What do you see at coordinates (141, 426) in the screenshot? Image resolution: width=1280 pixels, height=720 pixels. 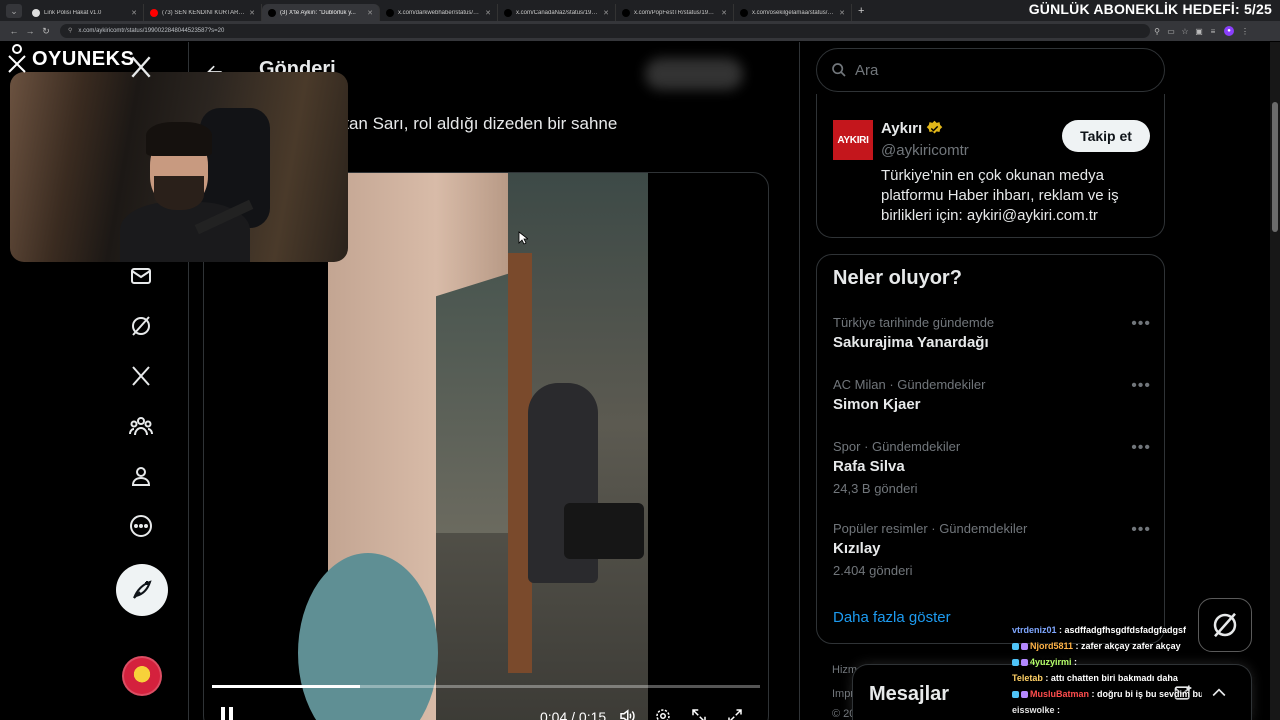 I see `communities-icon` at bounding box center [141, 426].